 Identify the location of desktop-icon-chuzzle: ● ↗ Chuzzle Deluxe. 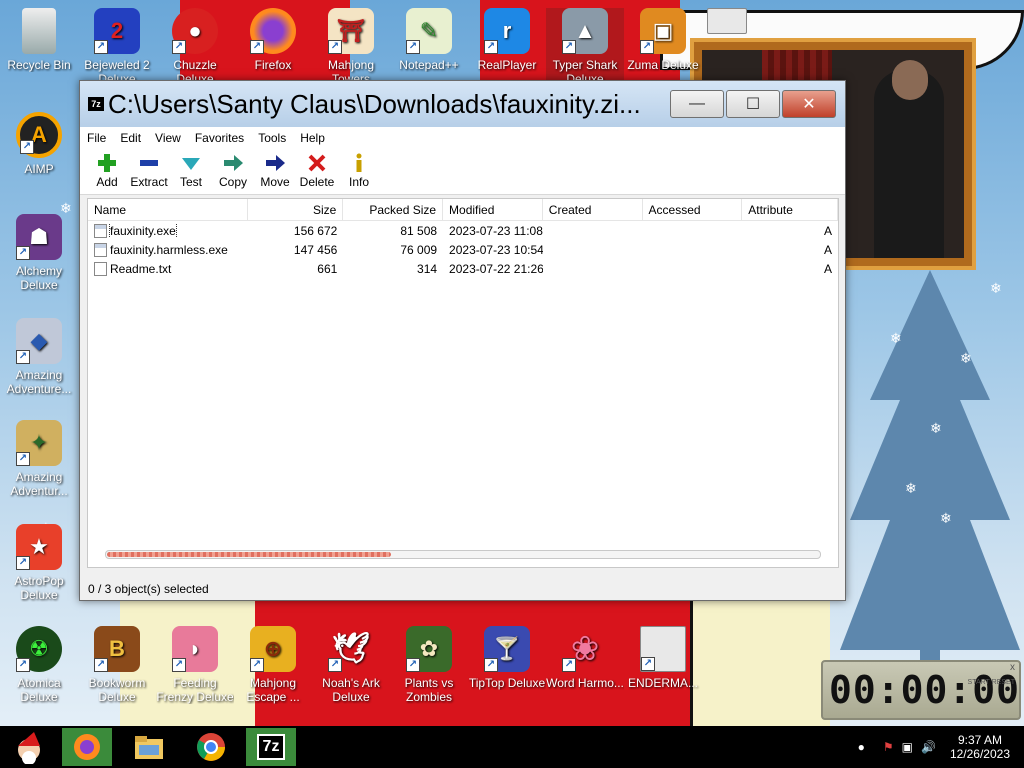
(195, 47).